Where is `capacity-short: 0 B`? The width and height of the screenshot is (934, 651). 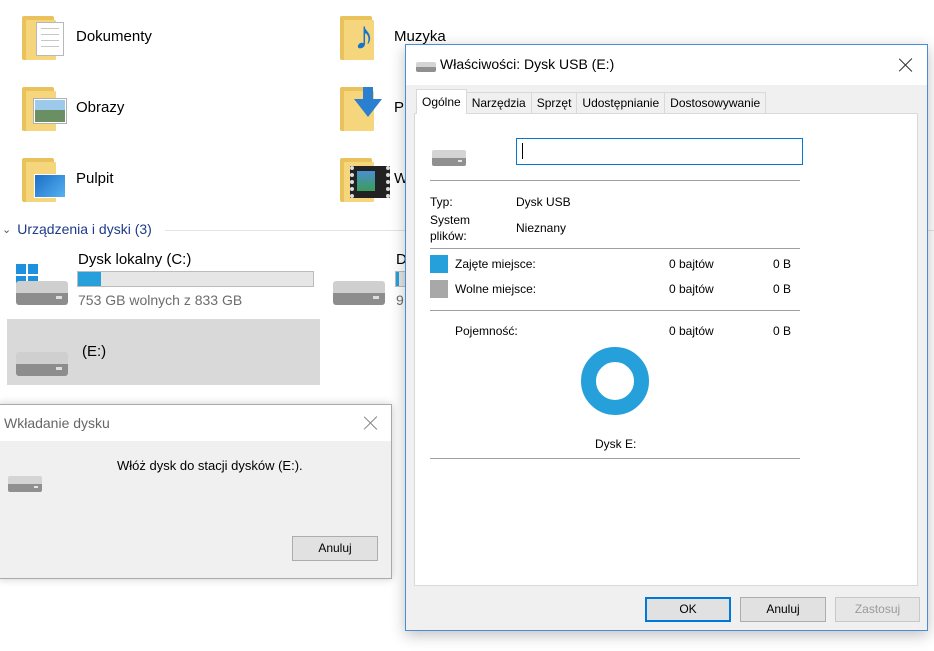
capacity-short: 0 B is located at coordinates (782, 331).